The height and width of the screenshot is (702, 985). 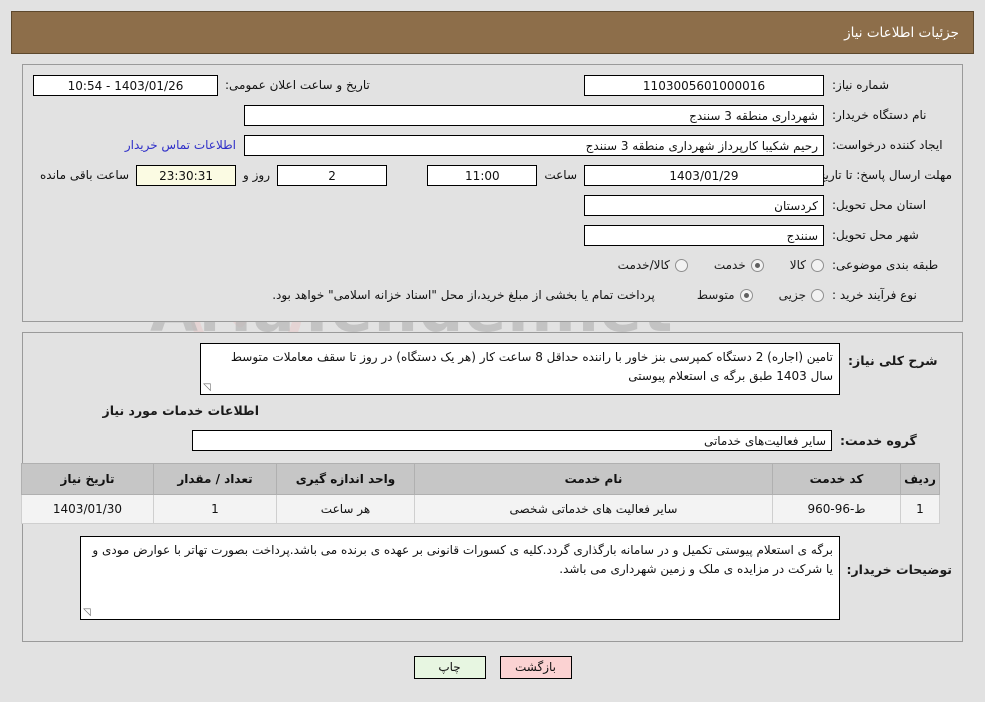 I want to click on cell-row-no: 1, so click(x=920, y=509).